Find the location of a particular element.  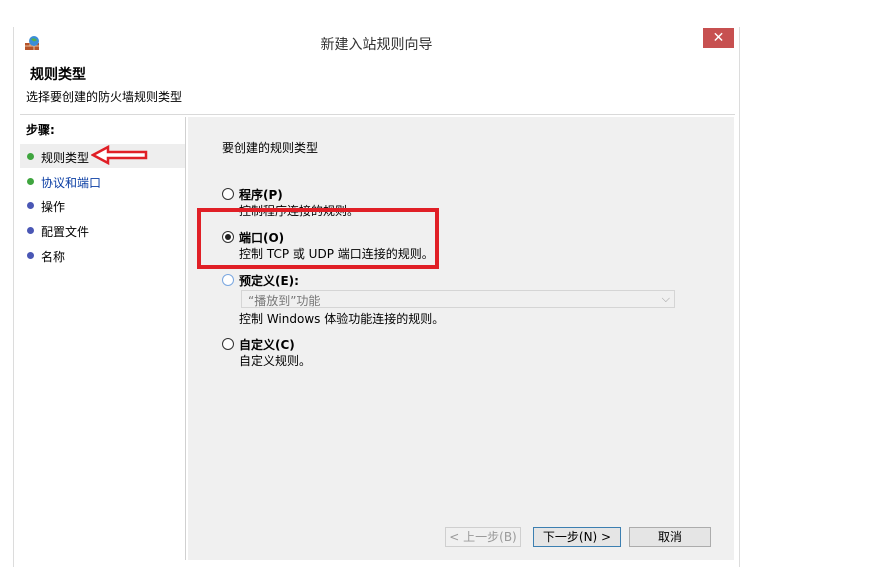

close-button: ✕ is located at coordinates (718, 38).